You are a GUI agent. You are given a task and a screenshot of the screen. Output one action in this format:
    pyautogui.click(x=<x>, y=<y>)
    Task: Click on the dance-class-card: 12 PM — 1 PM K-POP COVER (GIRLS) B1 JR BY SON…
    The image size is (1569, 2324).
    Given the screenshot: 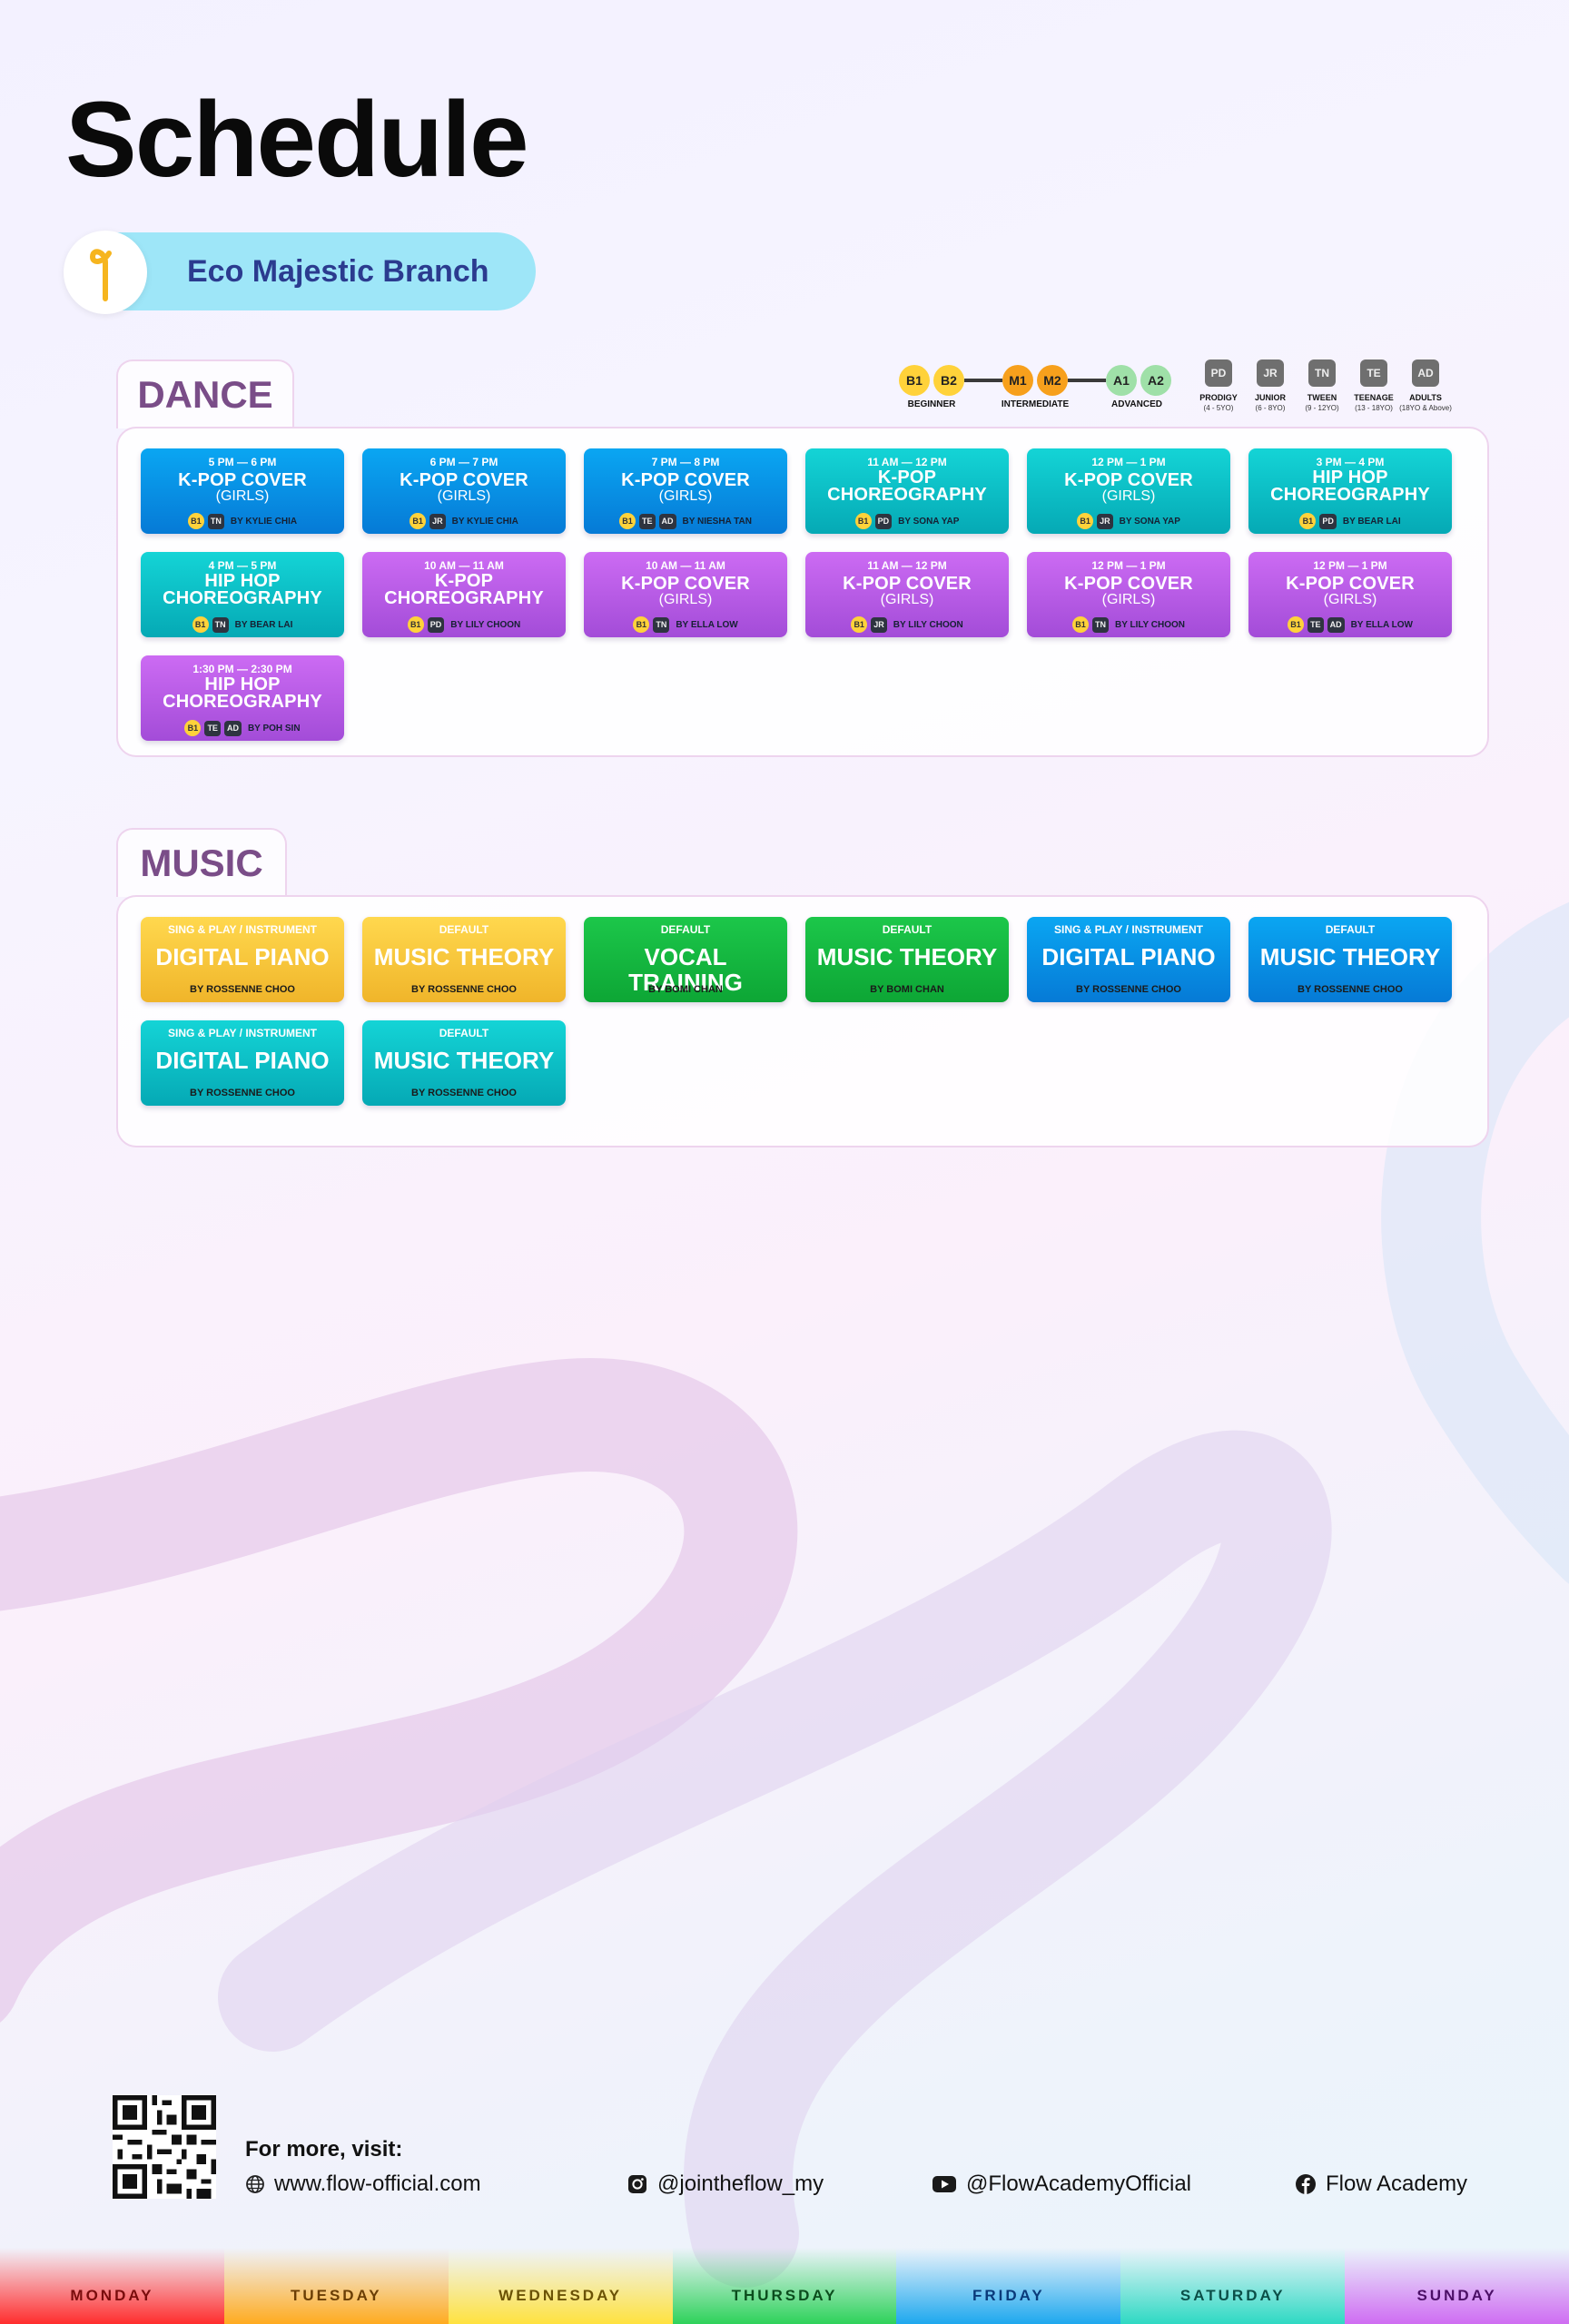 What is the action you would take?
    pyautogui.click(x=1128, y=491)
    